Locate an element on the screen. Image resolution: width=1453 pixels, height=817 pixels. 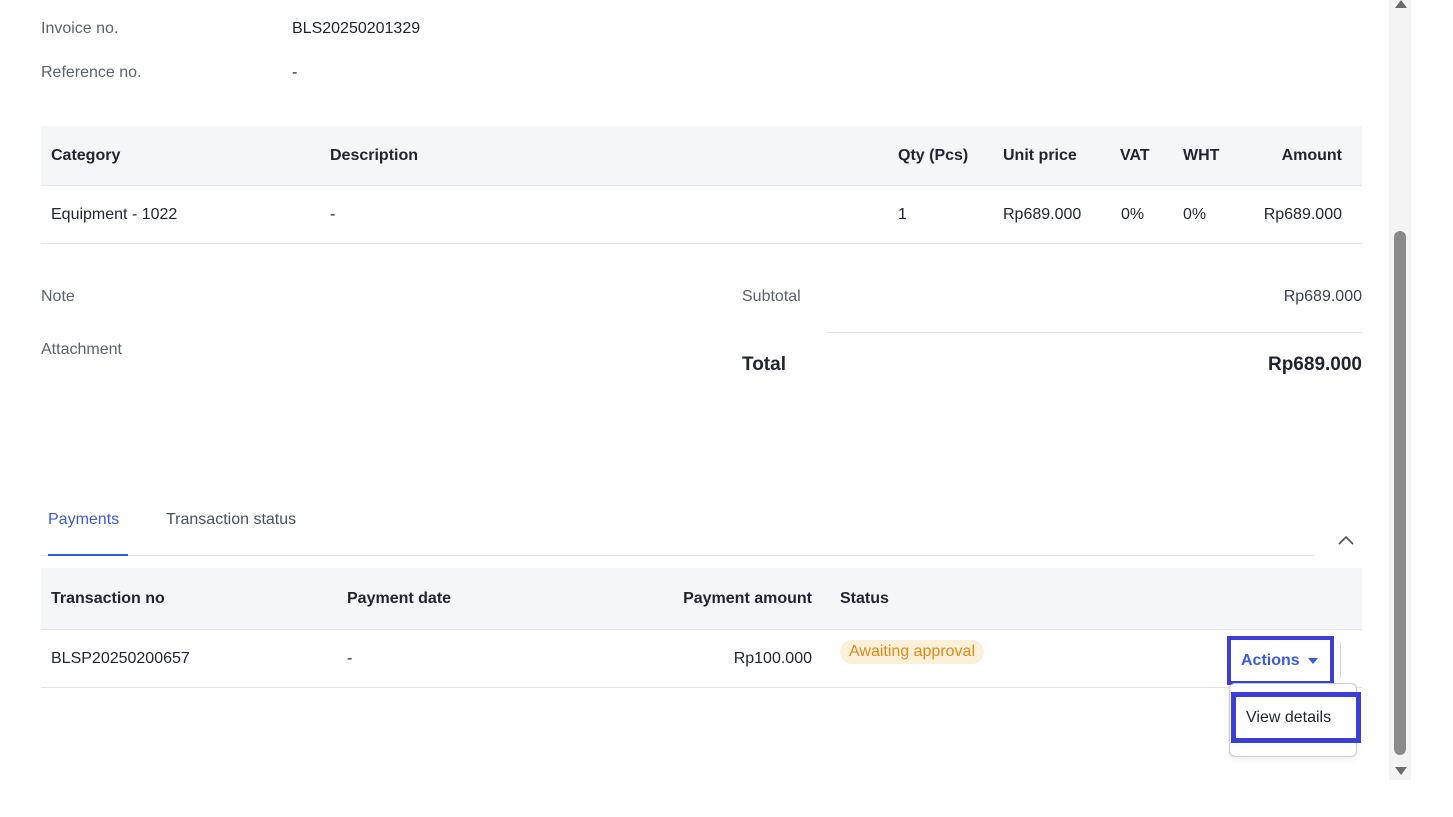
col-category-header: Category is located at coordinates (86, 155).